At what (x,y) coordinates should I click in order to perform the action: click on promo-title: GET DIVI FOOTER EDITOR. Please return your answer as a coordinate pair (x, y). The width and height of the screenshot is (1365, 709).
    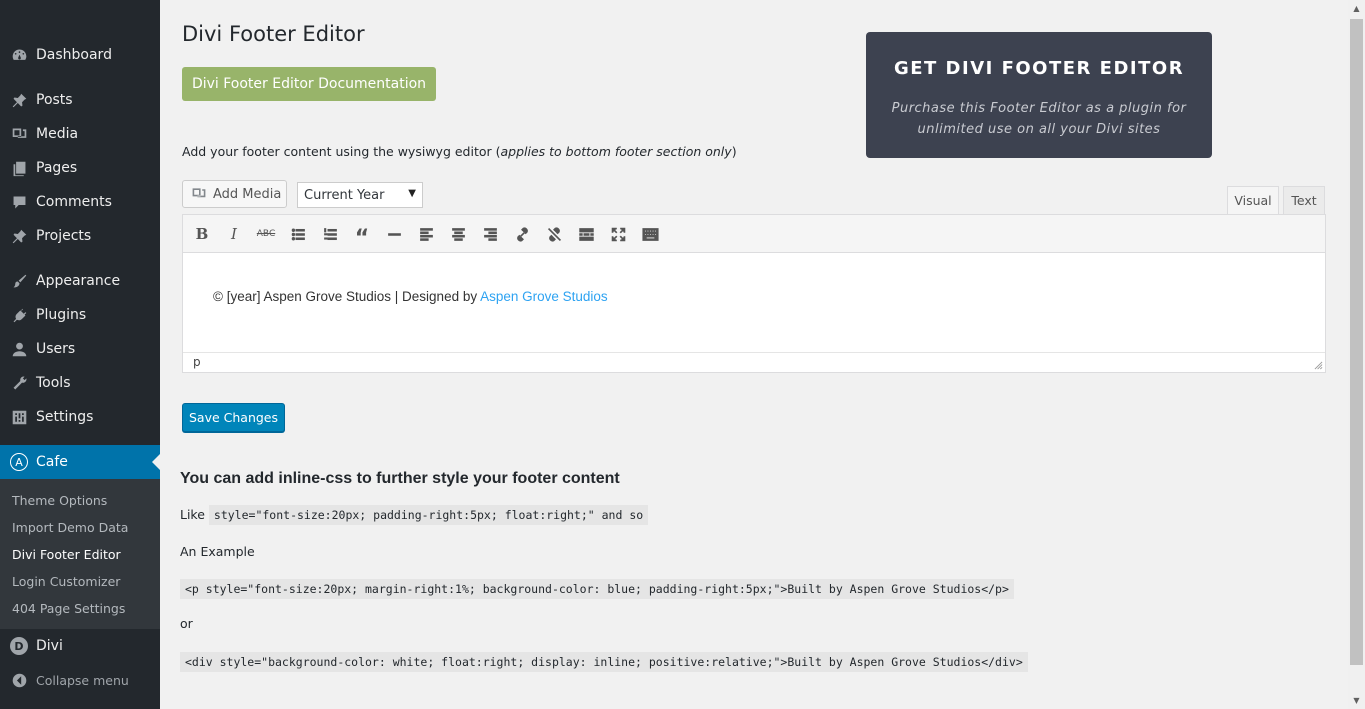
    Looking at the image, I should click on (1039, 68).